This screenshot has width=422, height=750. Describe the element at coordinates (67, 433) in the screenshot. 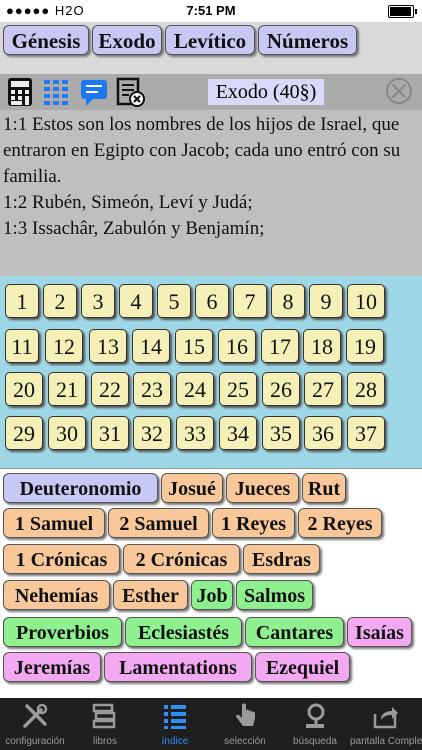

I see `chapter-button: 30` at that location.